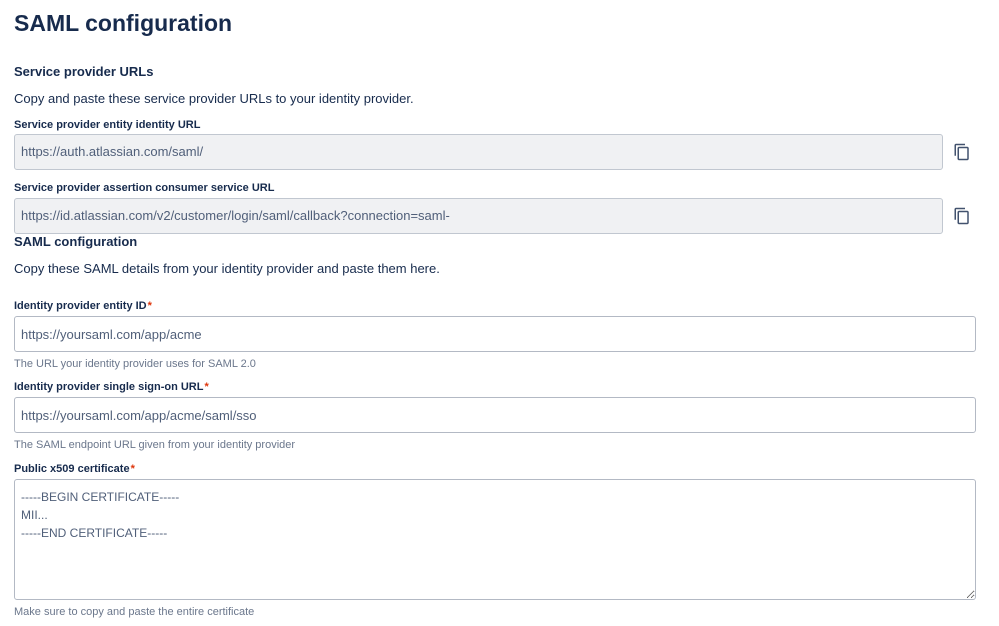  Describe the element at coordinates (495, 334) in the screenshot. I see `idp-entity-id-input` at that location.